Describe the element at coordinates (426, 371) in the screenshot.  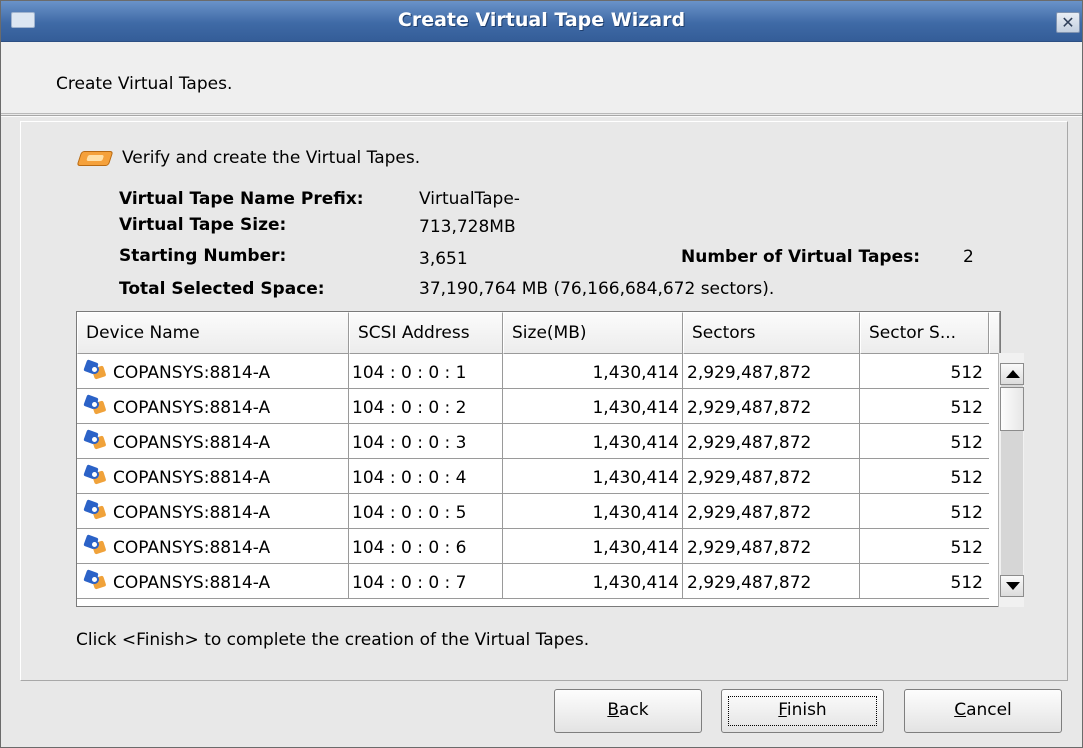
I see `cell-scsi-address: 104 : 0 : 0 : 1` at that location.